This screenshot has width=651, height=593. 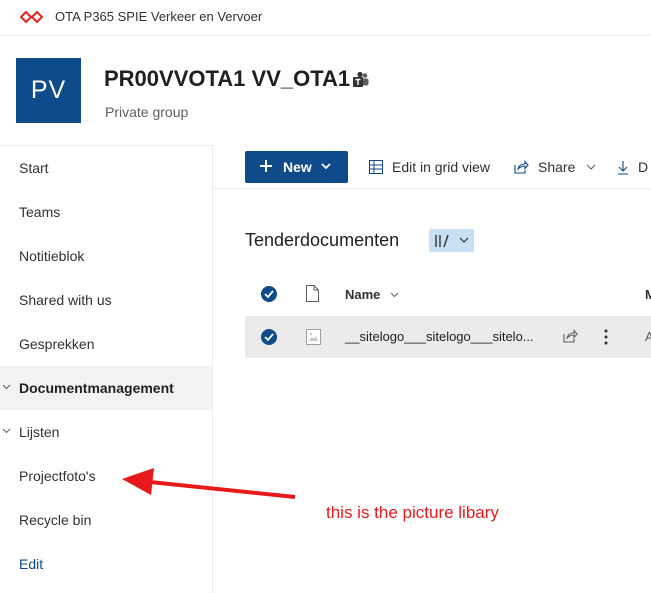 What do you see at coordinates (325, 18) in the screenshot?
I see `top-suite-bar: OTA P365 SPIE Verkeer en Vervoer` at bounding box center [325, 18].